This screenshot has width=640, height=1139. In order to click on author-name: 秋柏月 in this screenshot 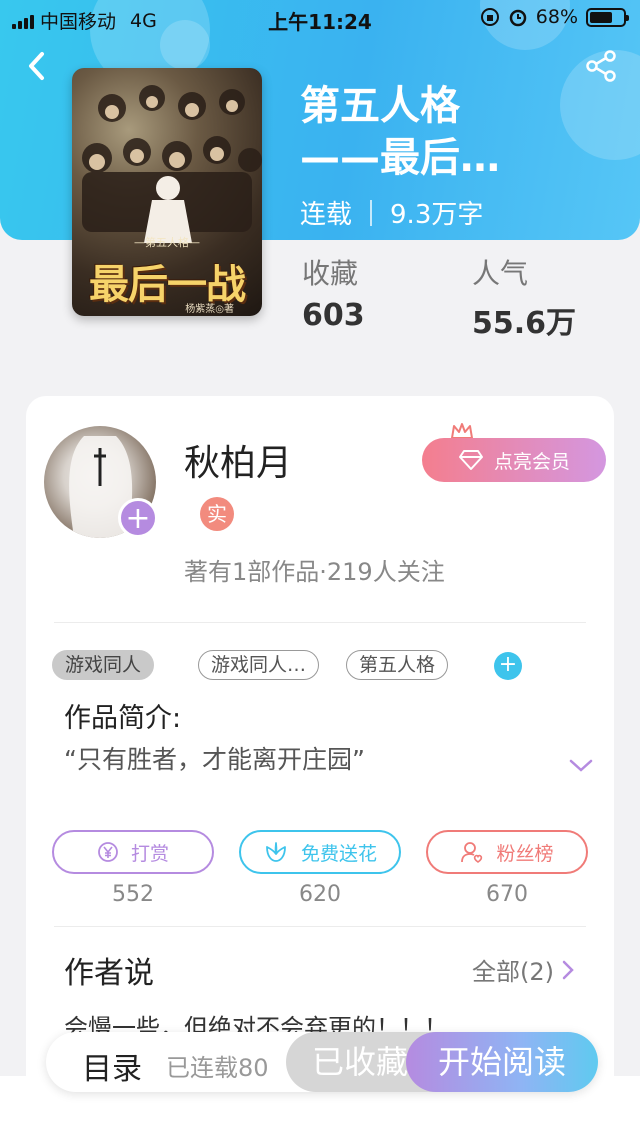, I will do `click(238, 460)`.